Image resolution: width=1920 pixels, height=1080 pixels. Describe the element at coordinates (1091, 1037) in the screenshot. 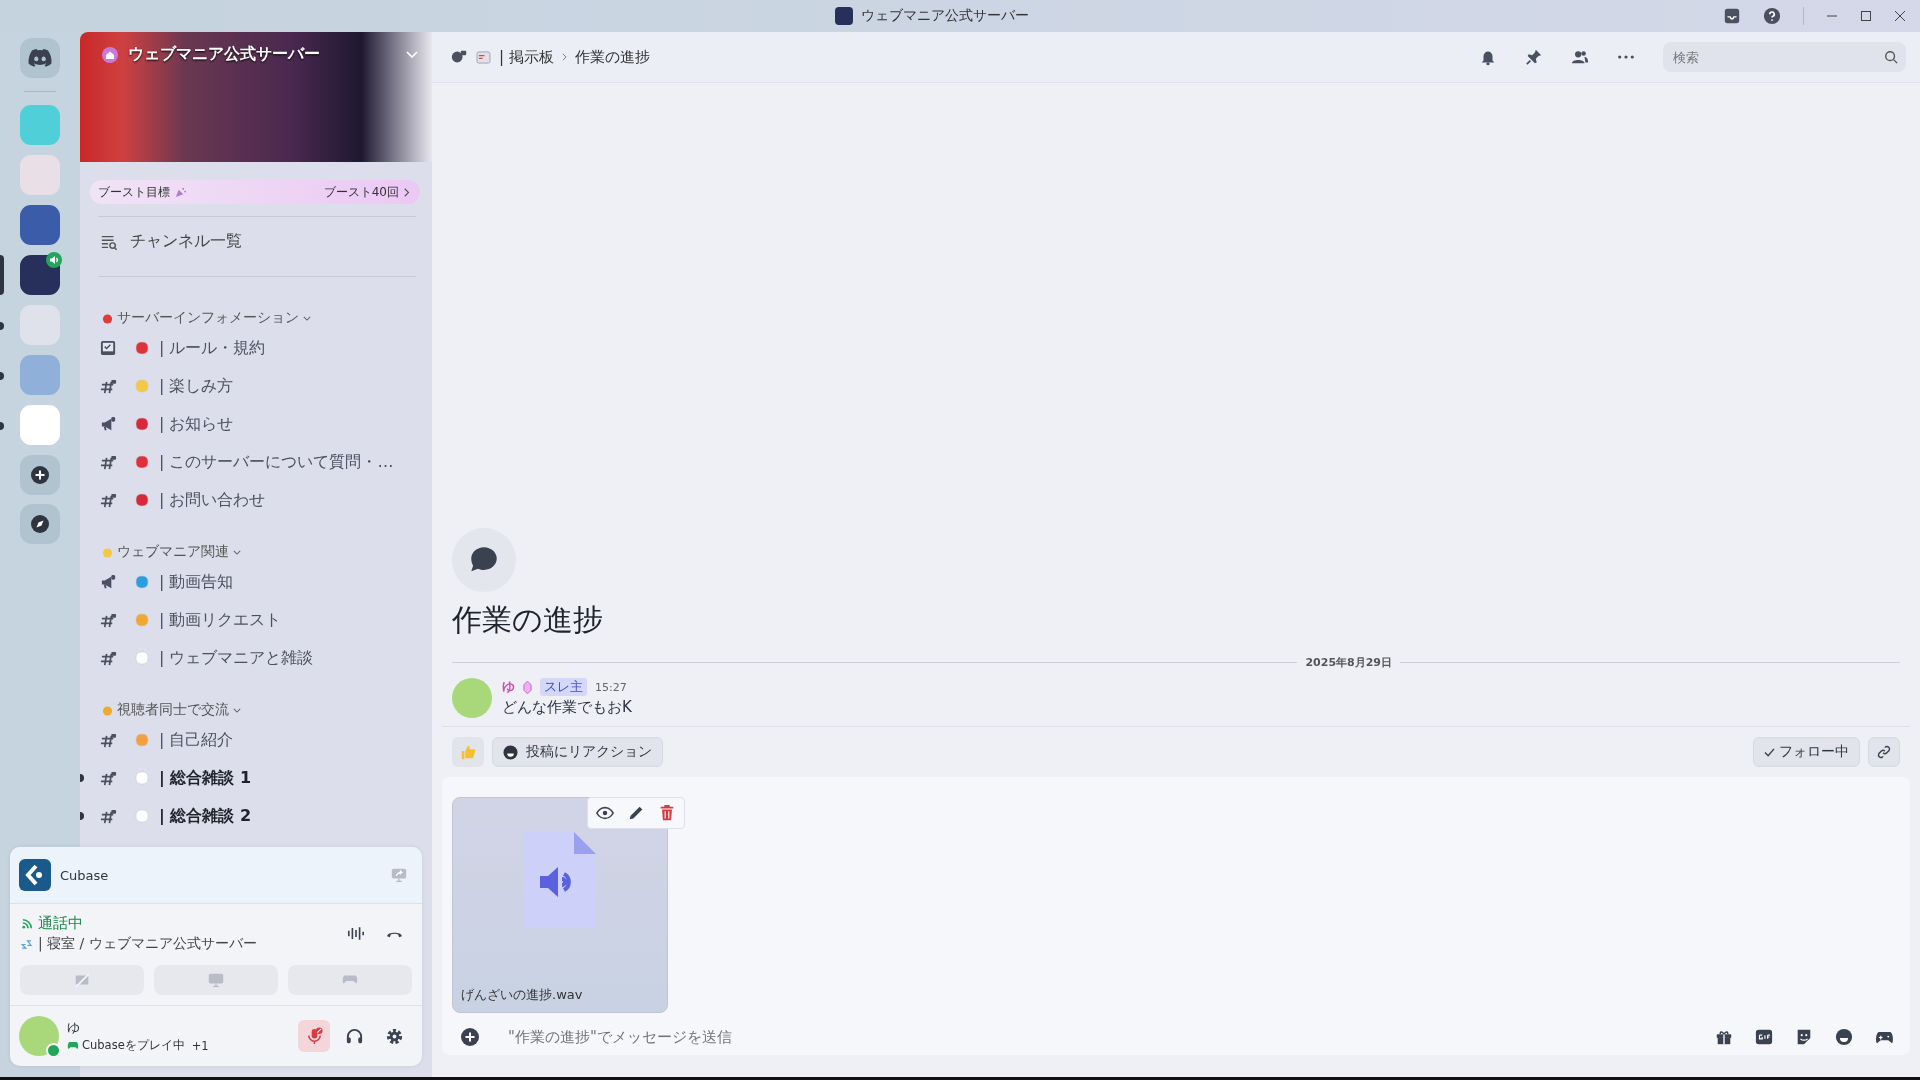

I see `message-input: "作業の進捗"でメッセージを送信` at that location.